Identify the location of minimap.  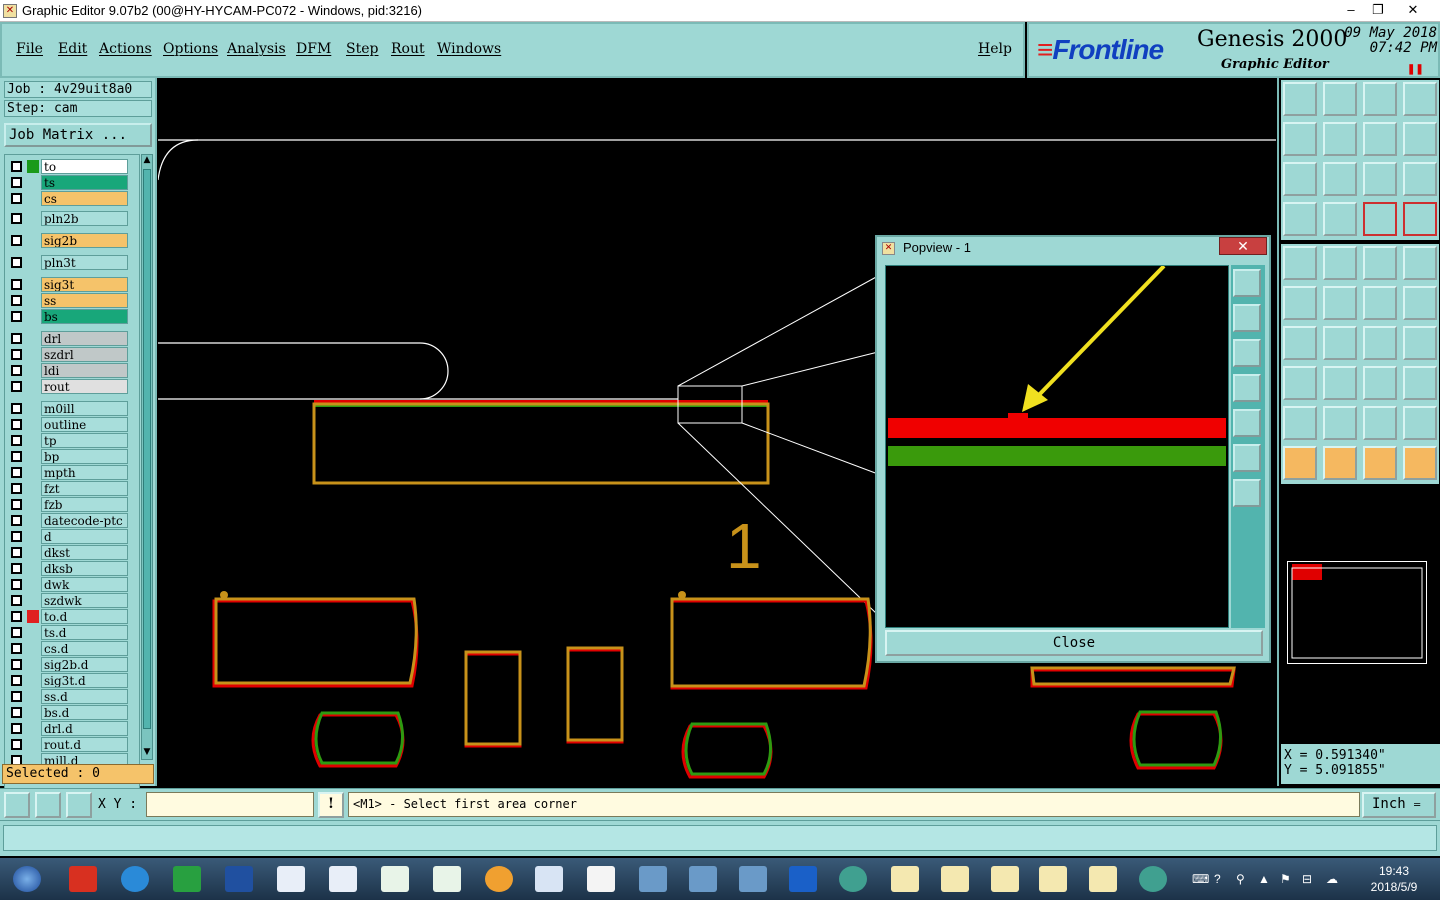
(1357, 612).